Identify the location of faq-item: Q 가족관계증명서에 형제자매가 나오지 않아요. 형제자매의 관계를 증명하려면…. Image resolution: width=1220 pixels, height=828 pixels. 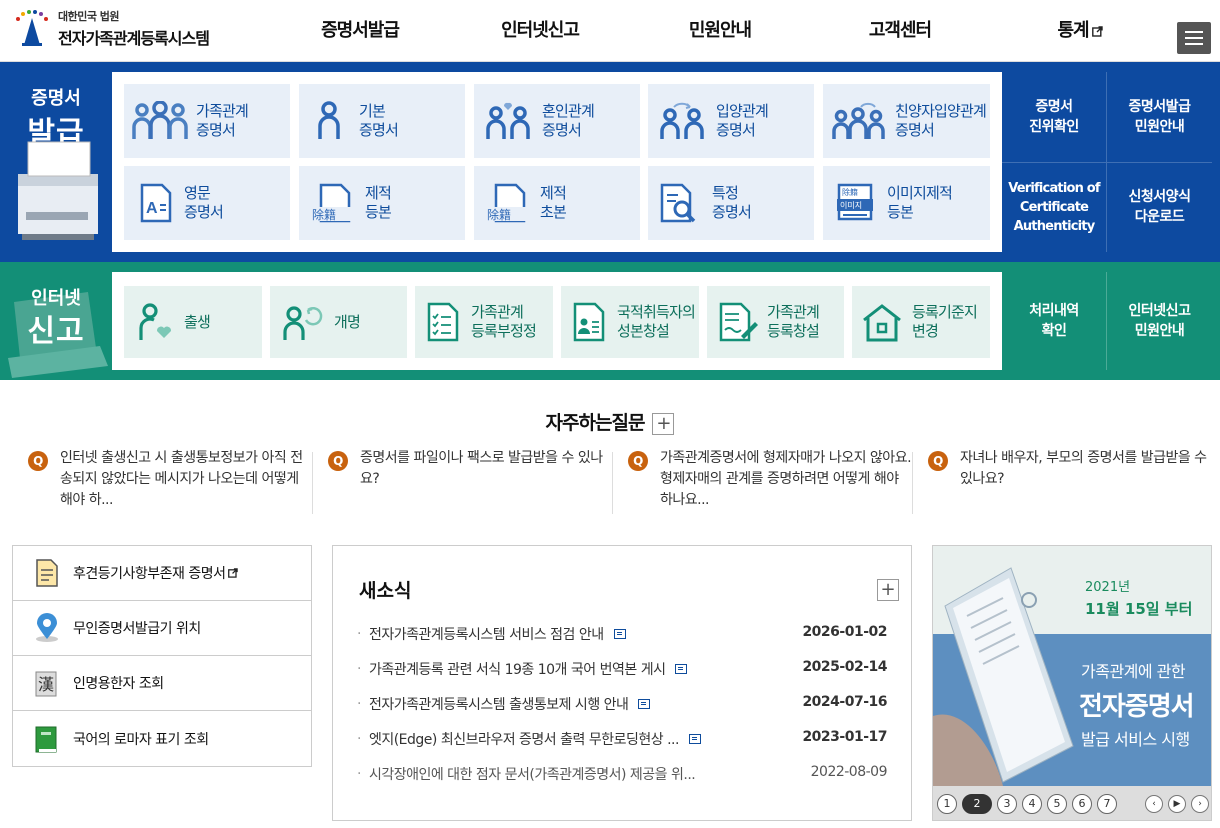
(762, 482).